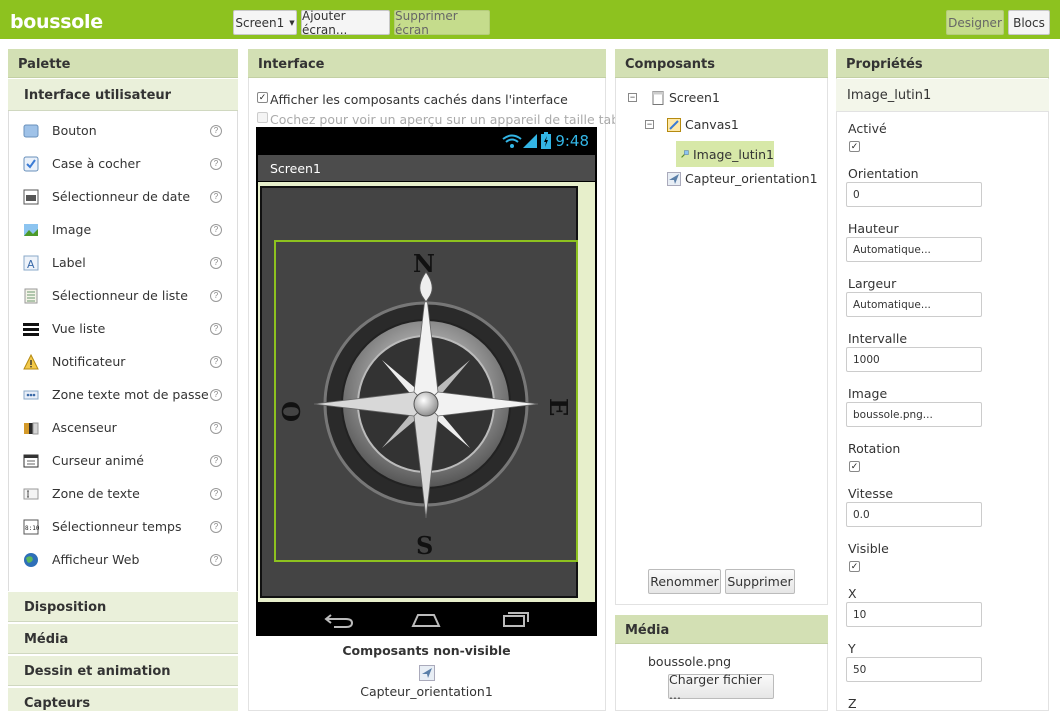 The height and width of the screenshot is (711, 1060). Describe the element at coordinates (684, 581) in the screenshot. I see `rename-button: Renommer` at that location.